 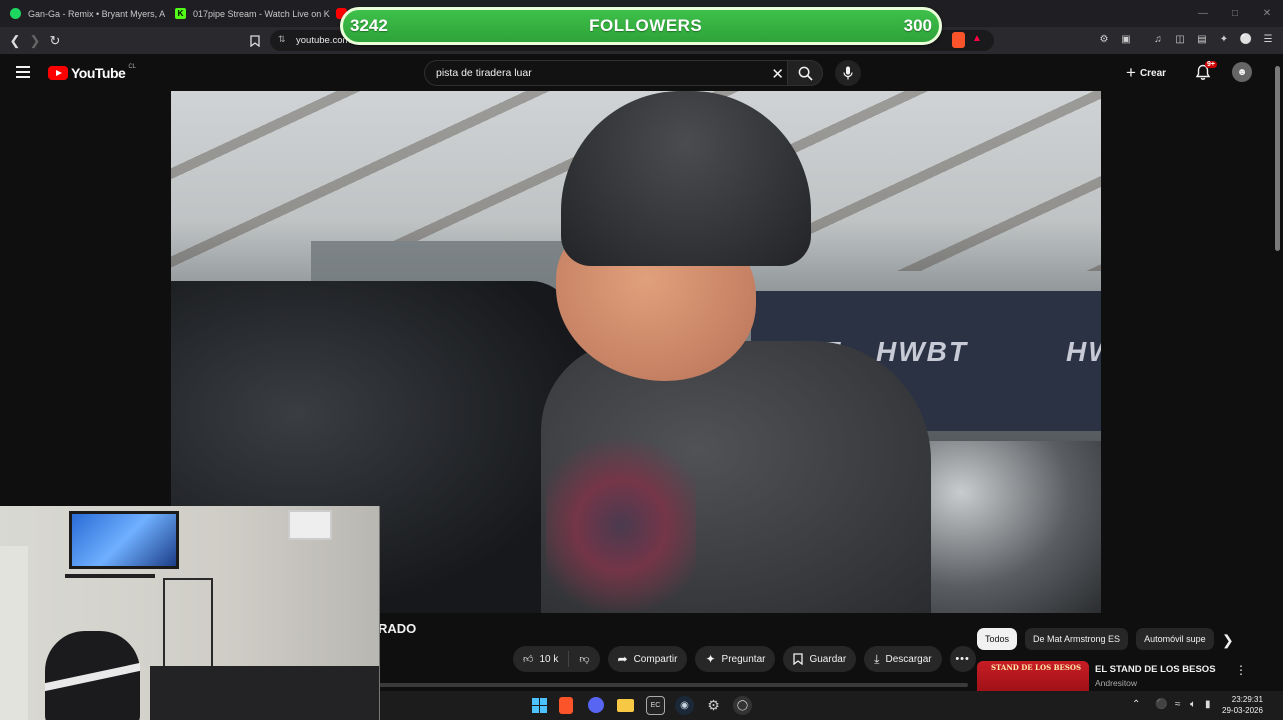 I want to click on terminal-icon: EC, so click(x=655, y=705).